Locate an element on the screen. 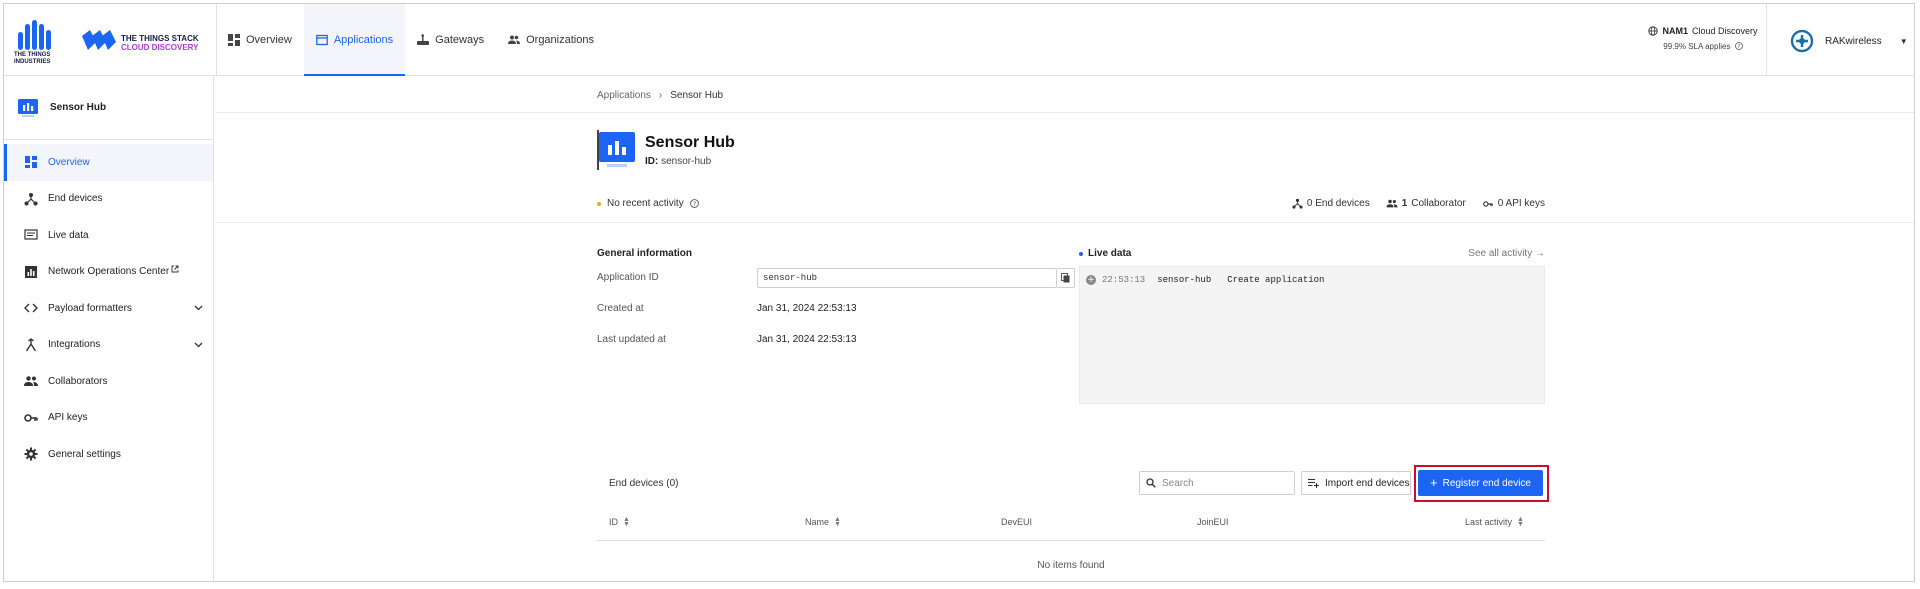 This screenshot has width=1920, height=589. column-header-id: ID ▲ ▼ is located at coordinates (619, 522).